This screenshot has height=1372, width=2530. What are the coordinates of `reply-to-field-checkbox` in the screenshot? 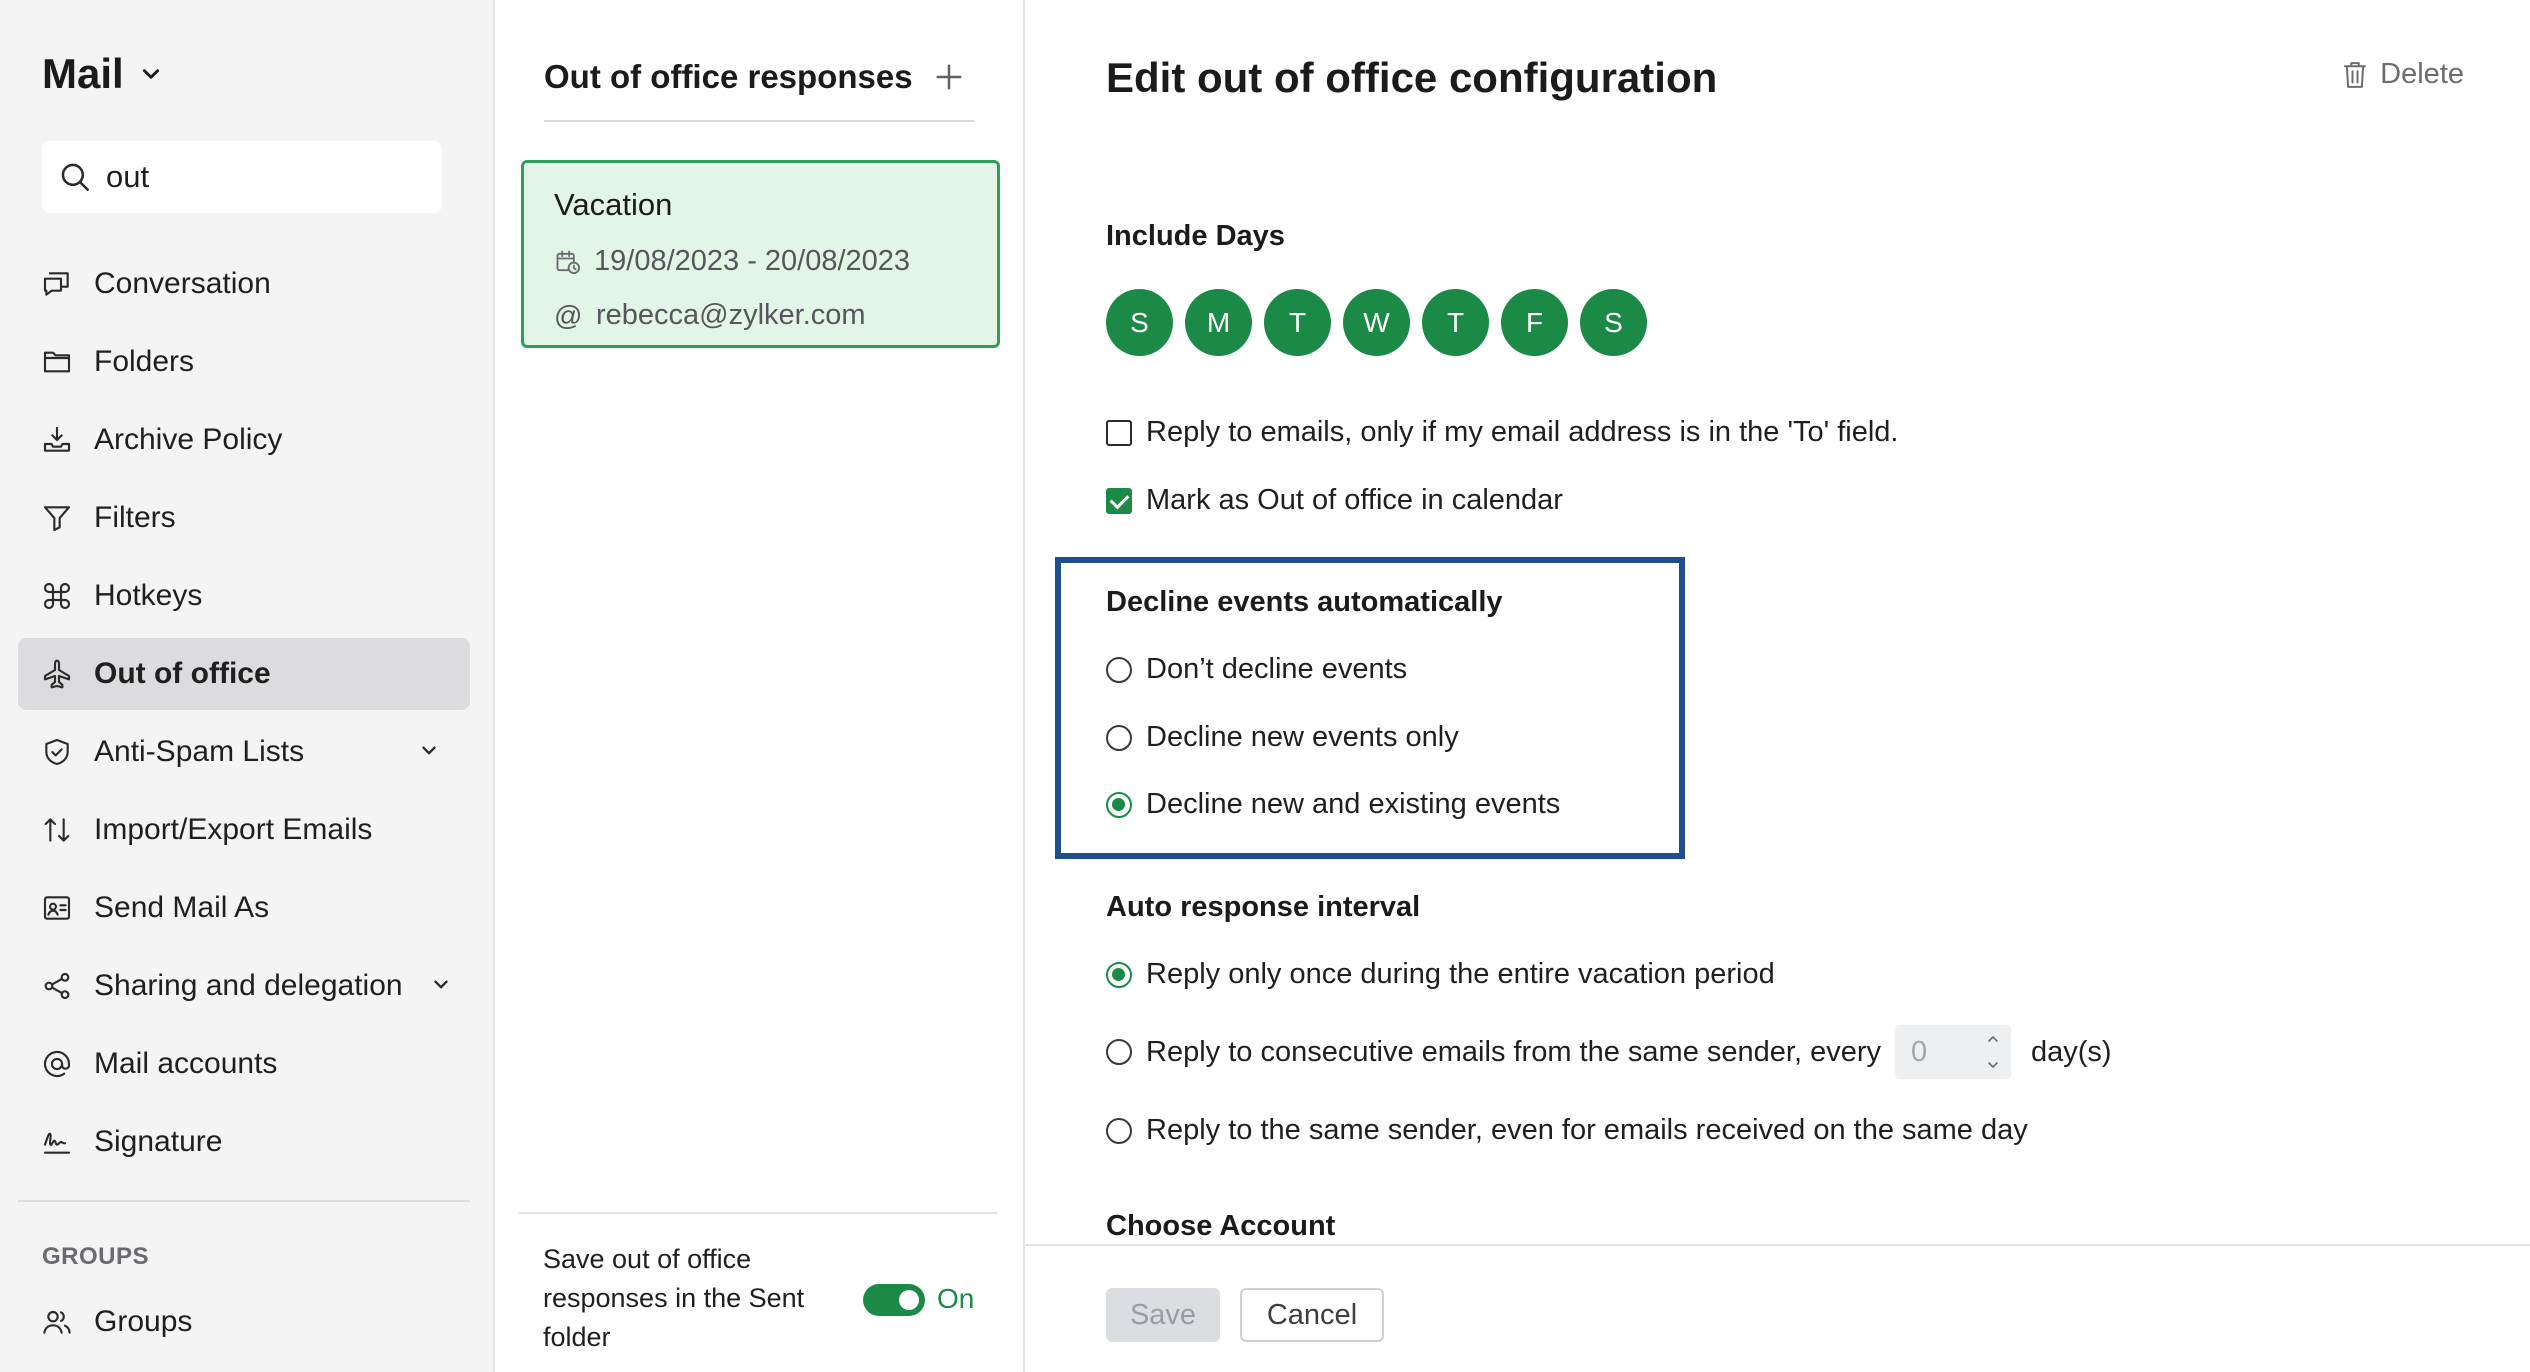 It's located at (1119, 432).